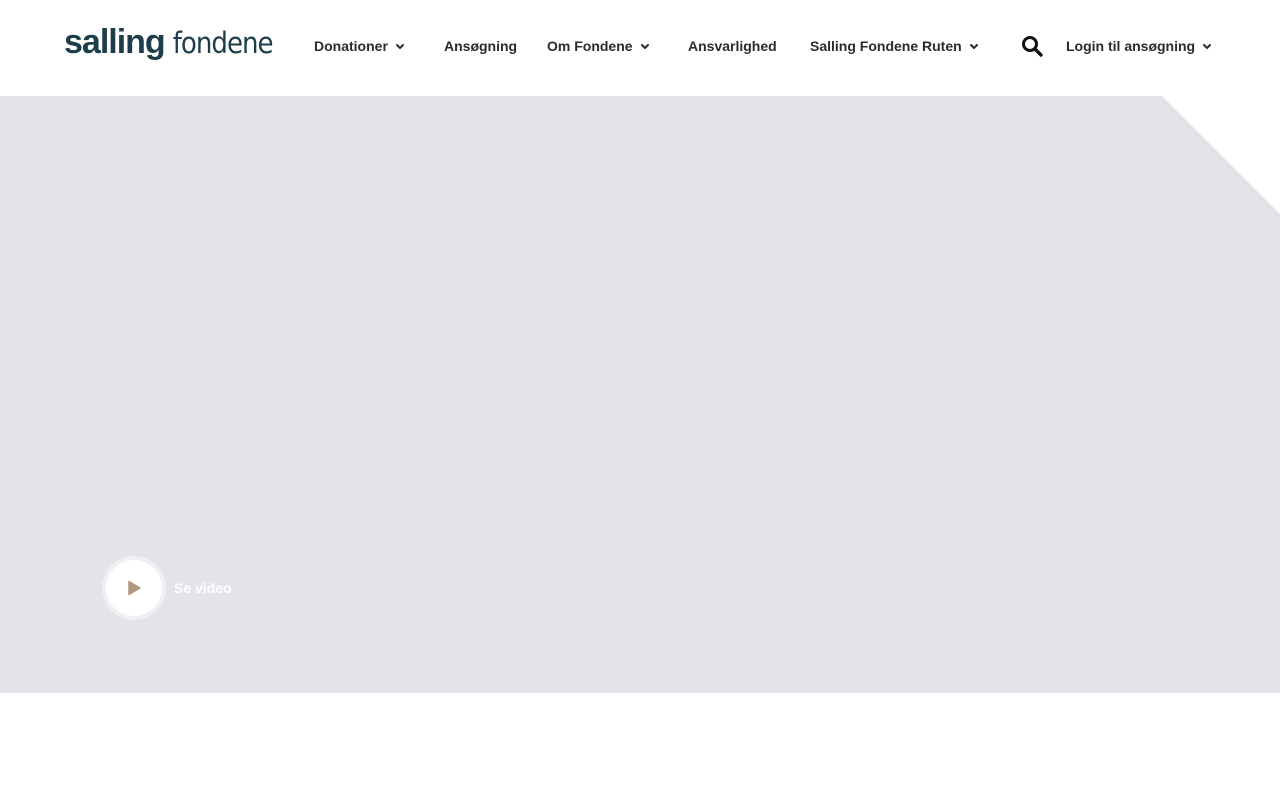  Describe the element at coordinates (351, 46) in the screenshot. I see `nav-item-label: Donationer` at that location.